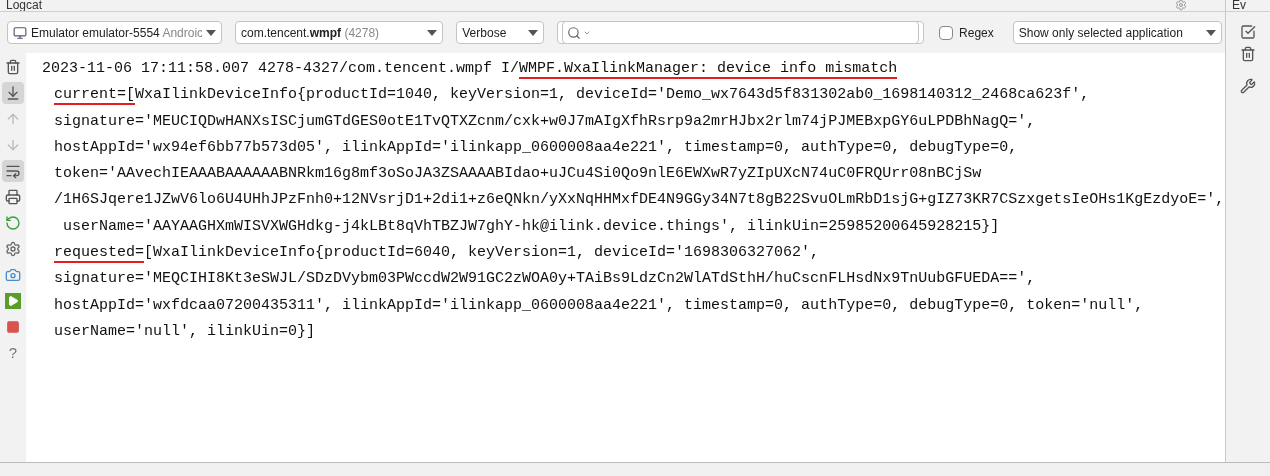  I want to click on log-line: userName='null', ilinkUin=0}], so click(185, 331).